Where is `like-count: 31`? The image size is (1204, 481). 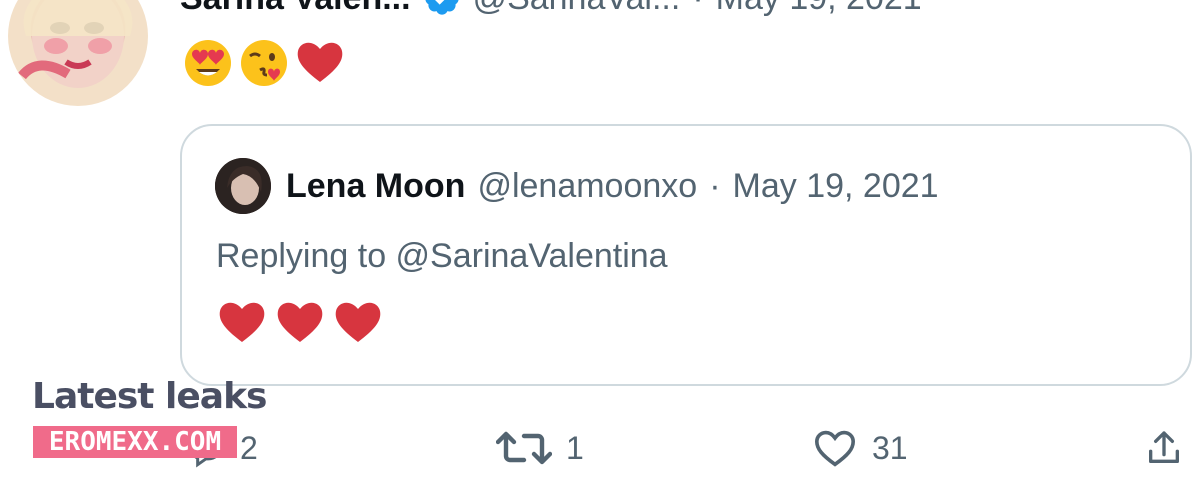
like-count: 31 is located at coordinates (890, 447).